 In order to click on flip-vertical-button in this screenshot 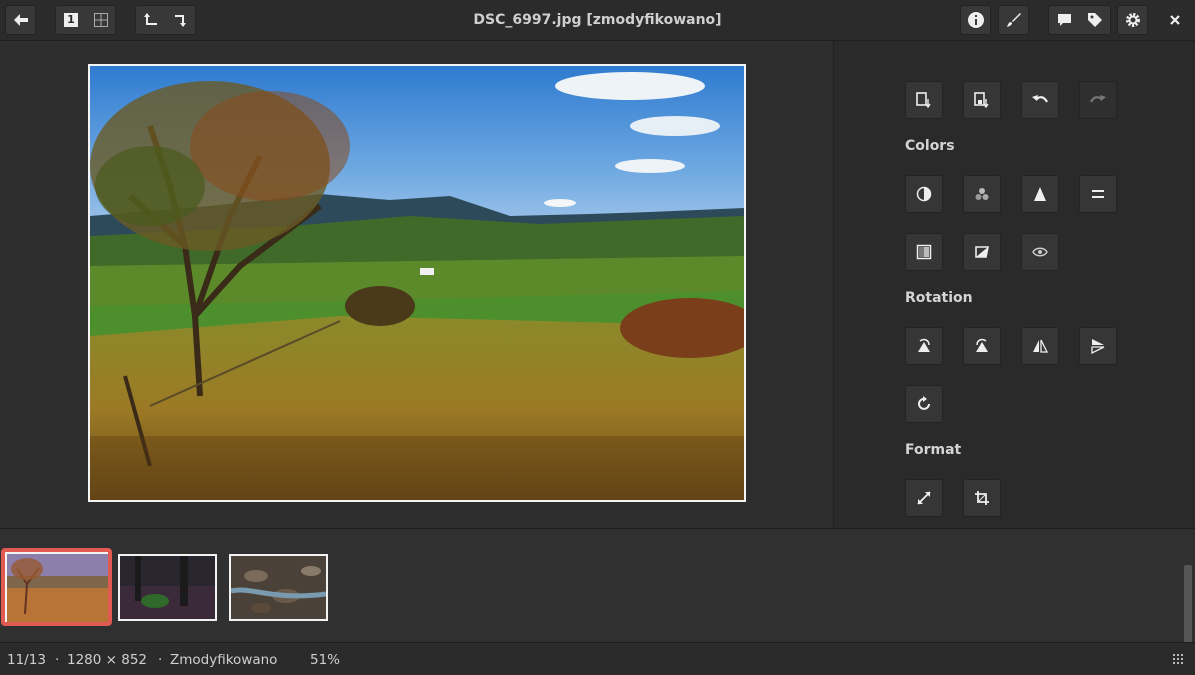, I will do `click(1098, 346)`.